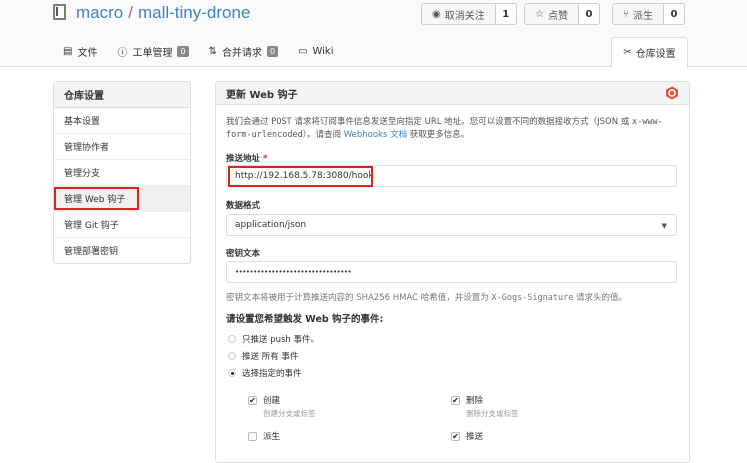 This screenshot has width=747, height=463. What do you see at coordinates (122, 147) in the screenshot?
I see `sidebar-item-collaborators: 管理协作者` at bounding box center [122, 147].